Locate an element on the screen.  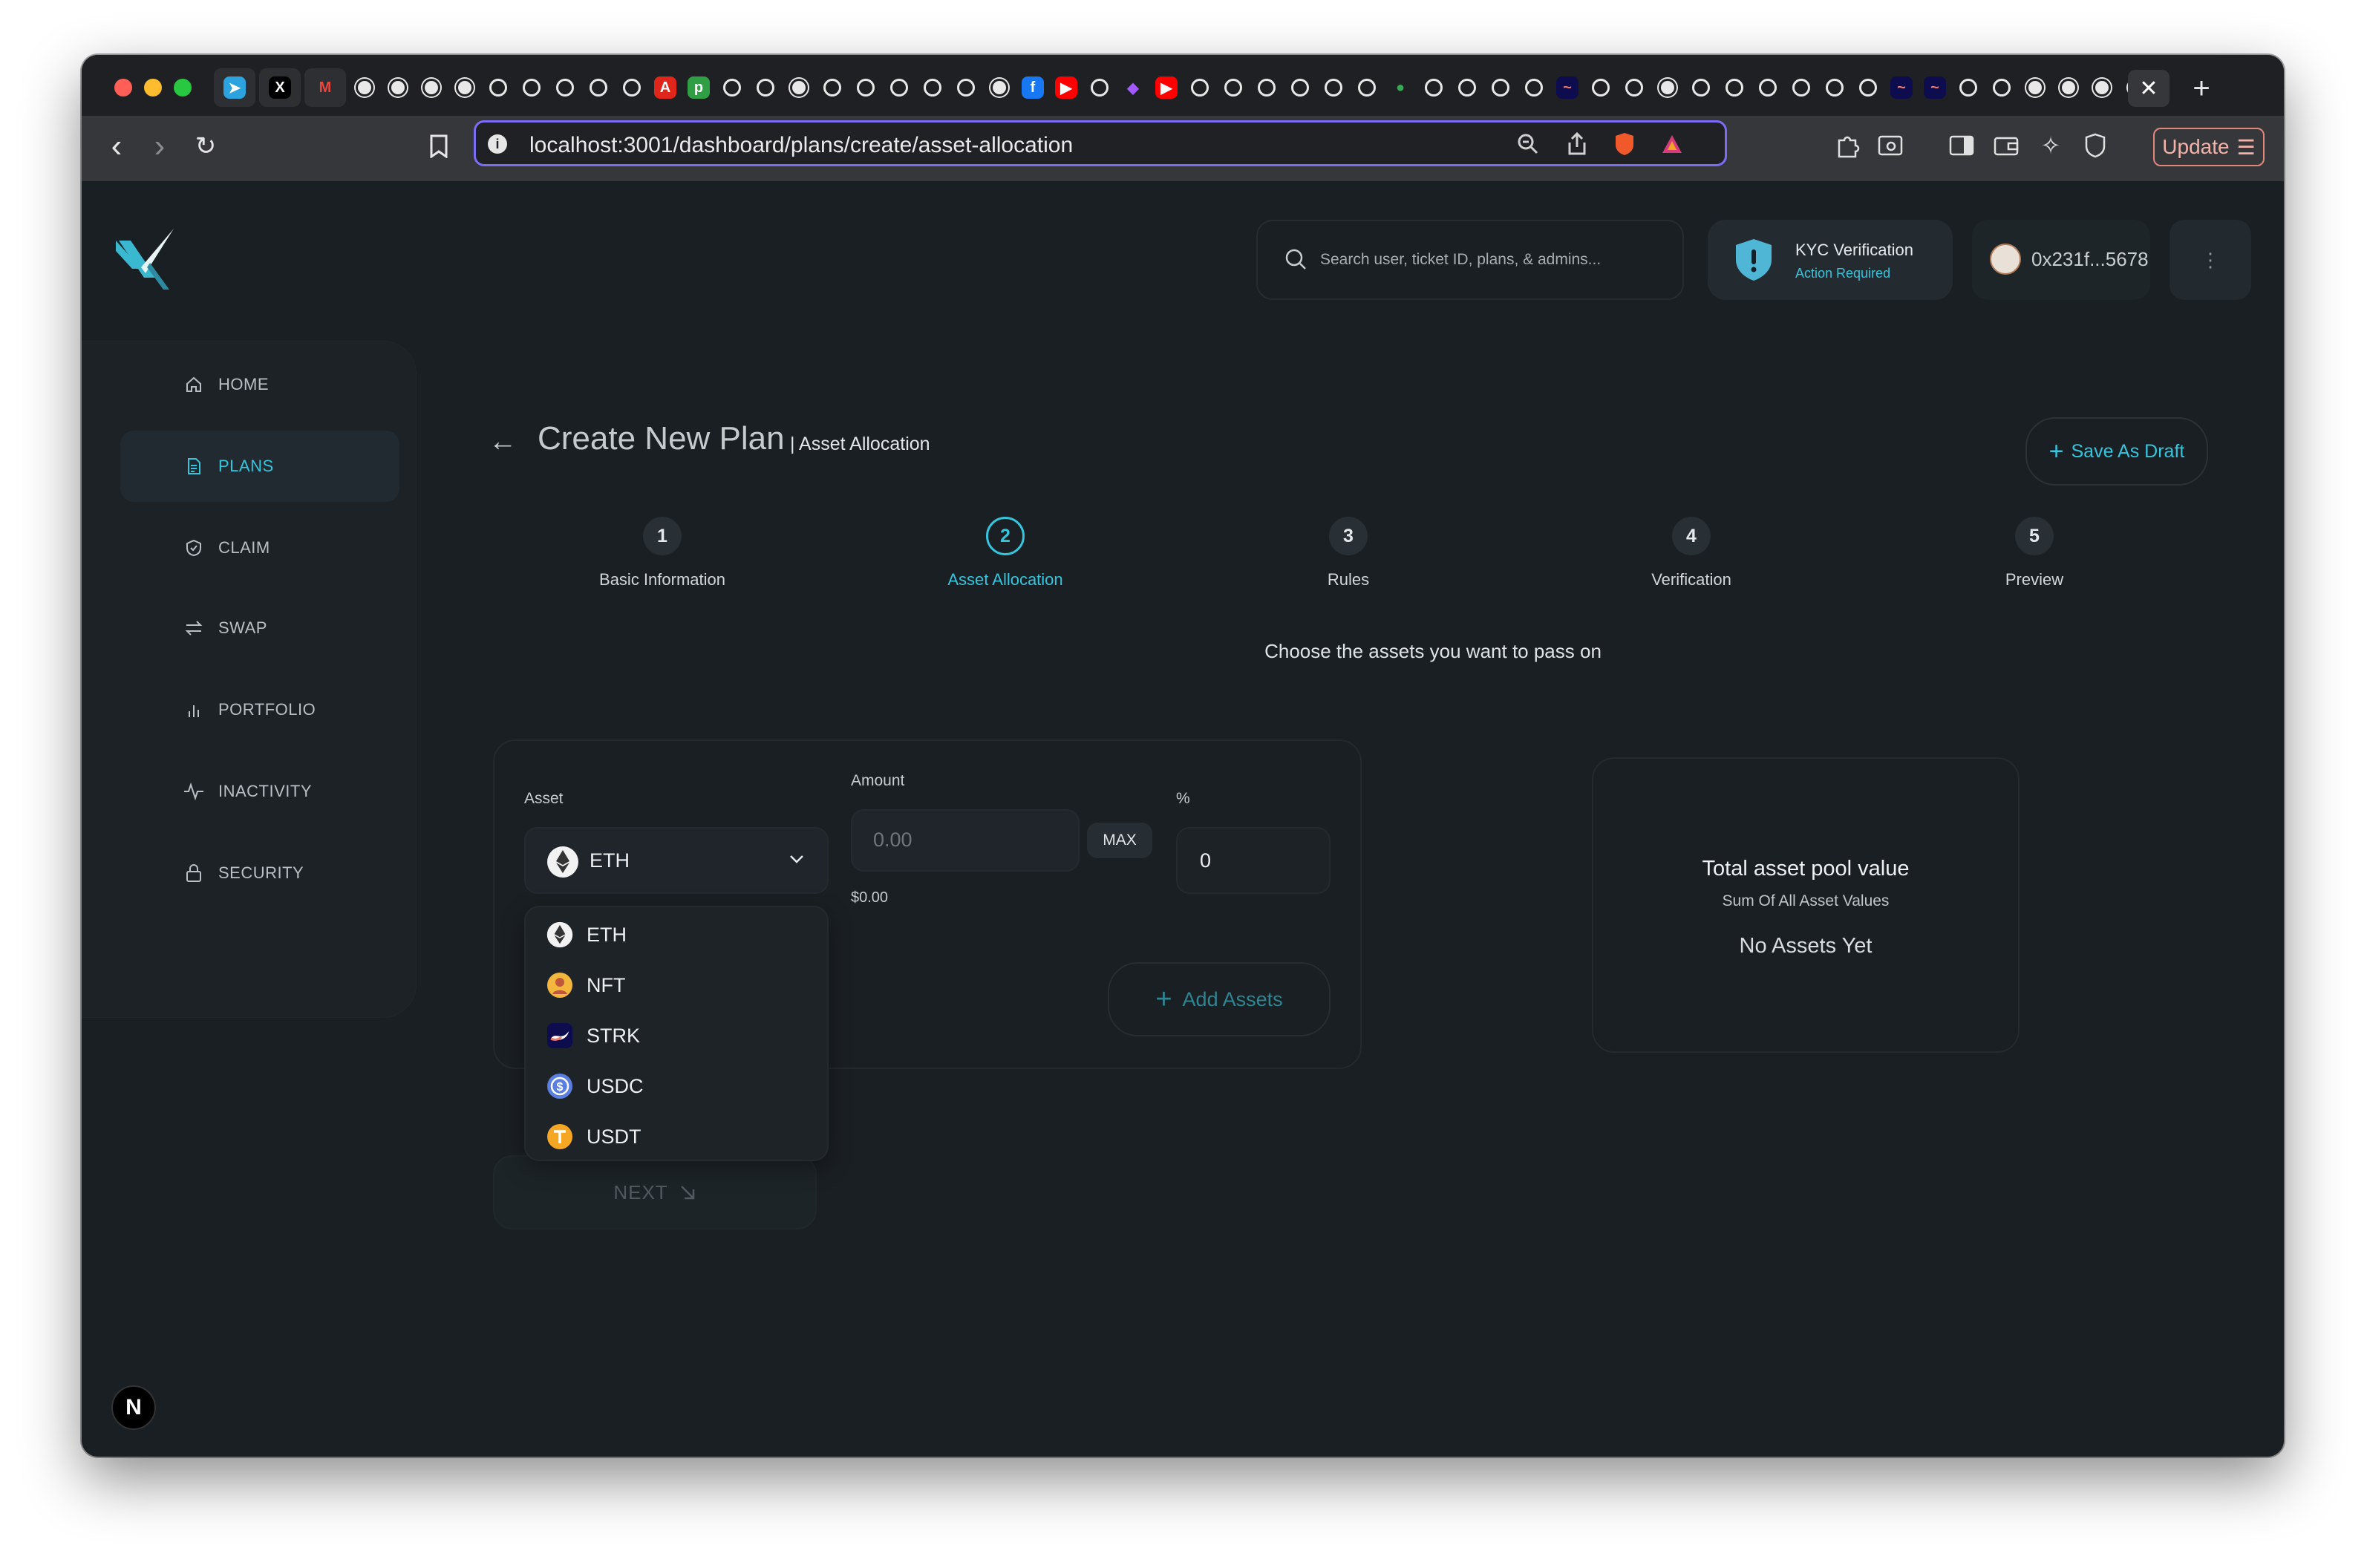
step-basic-information: 1 Basic Information is located at coordinates (662, 553).